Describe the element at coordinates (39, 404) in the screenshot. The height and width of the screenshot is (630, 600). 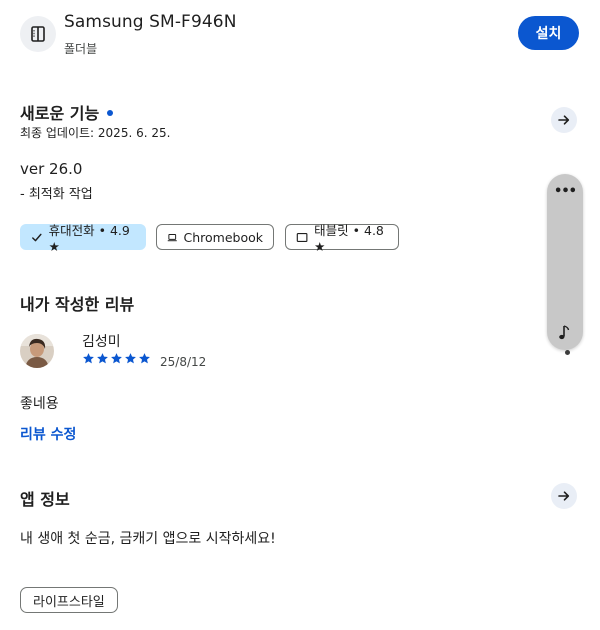
I see `review-text: 좋네용` at that location.